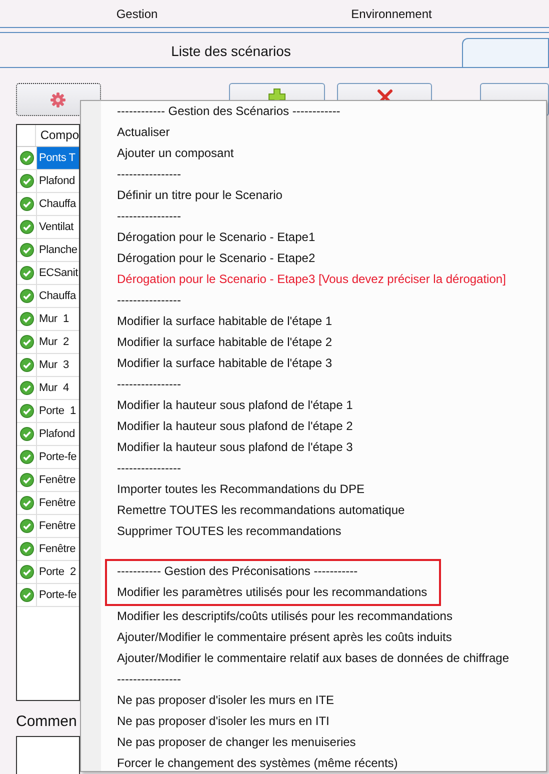 The image size is (549, 774). Describe the element at coordinates (323, 742) in the screenshot. I see `menu-item: Ne pas proposer de changer les menuiseries` at that location.